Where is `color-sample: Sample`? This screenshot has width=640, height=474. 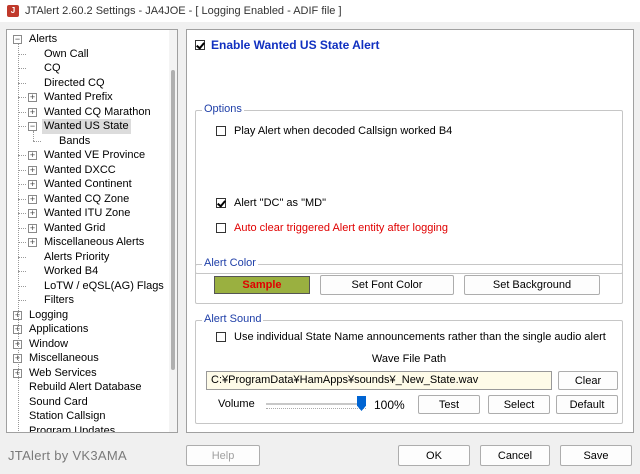 color-sample: Sample is located at coordinates (262, 285).